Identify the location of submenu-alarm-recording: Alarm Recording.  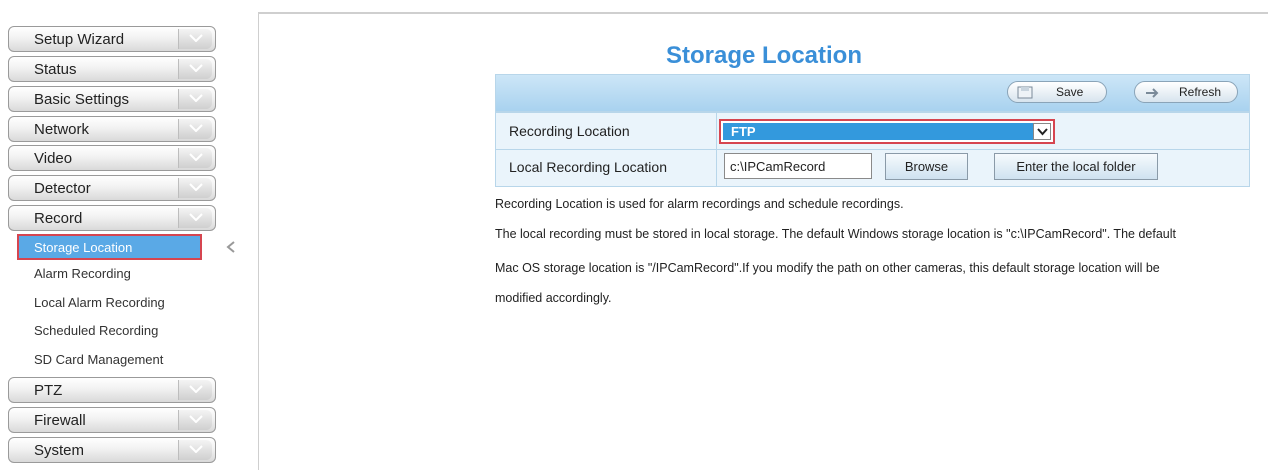
(82, 273).